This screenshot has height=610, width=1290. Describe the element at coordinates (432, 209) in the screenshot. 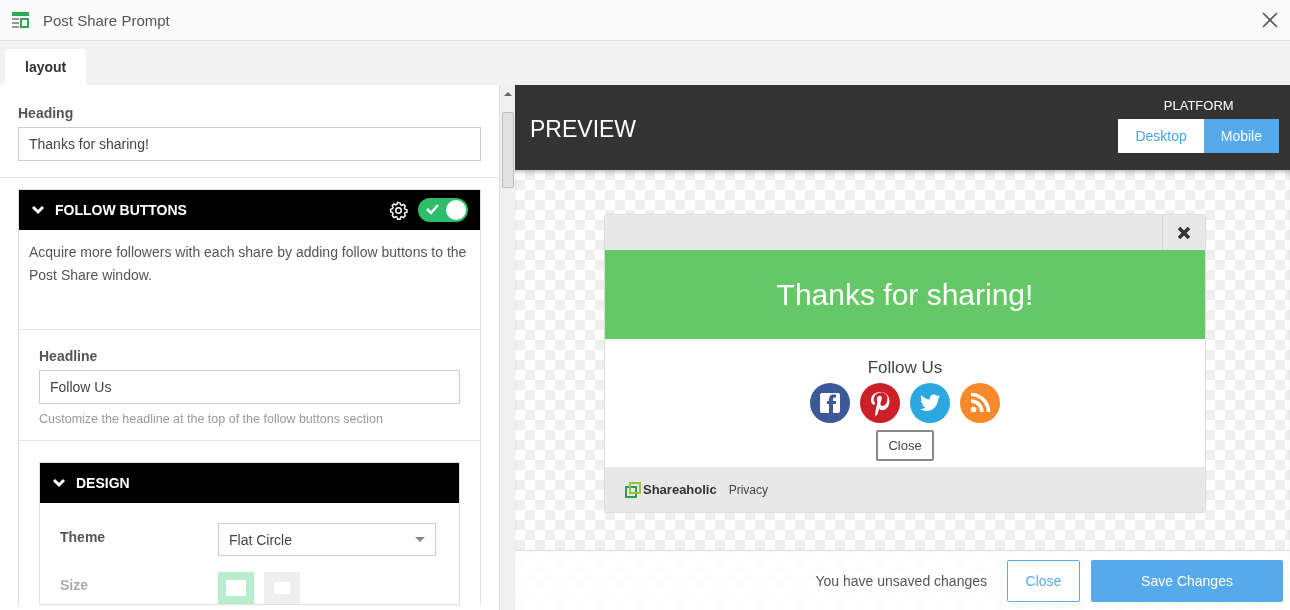

I see `check-icon` at that location.